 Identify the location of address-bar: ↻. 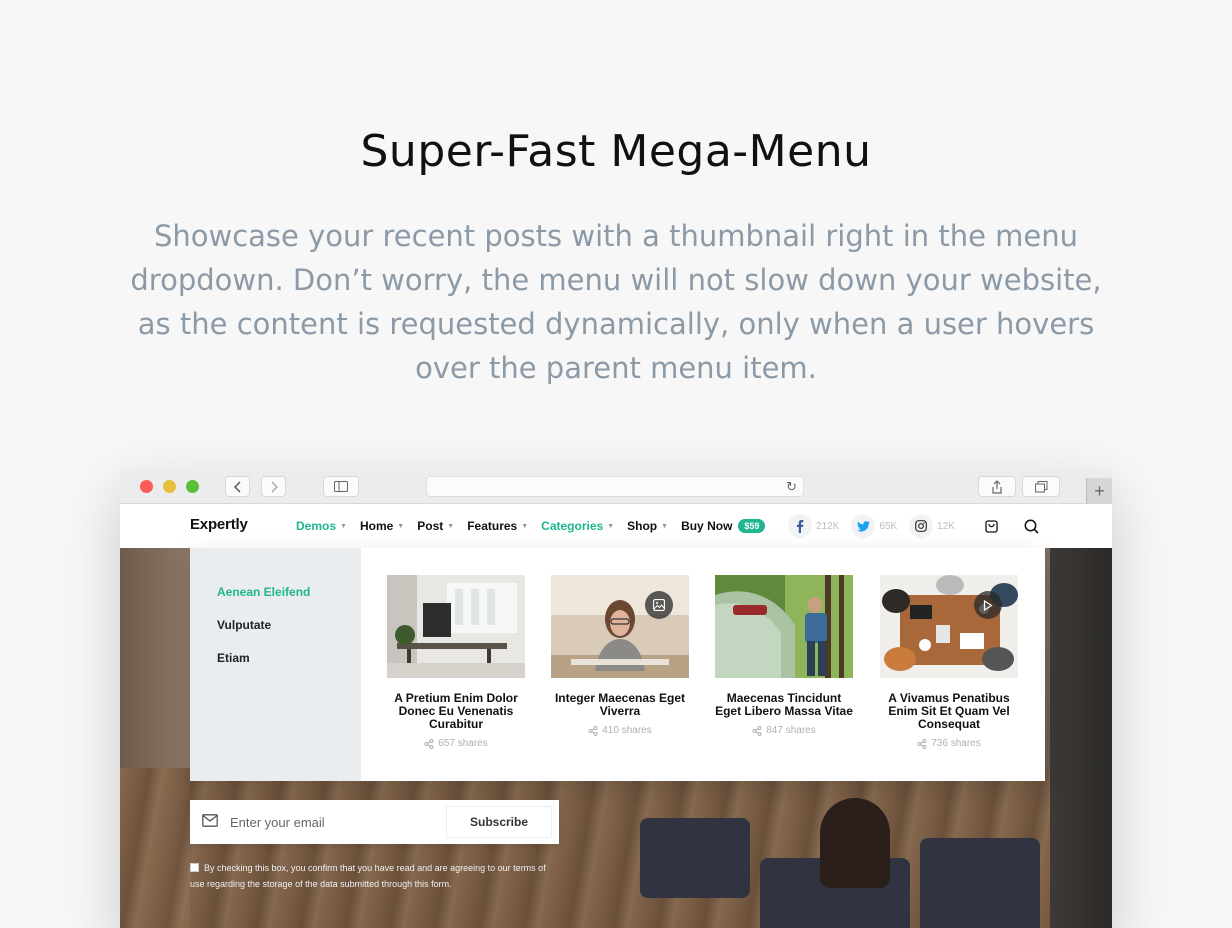
(615, 486).